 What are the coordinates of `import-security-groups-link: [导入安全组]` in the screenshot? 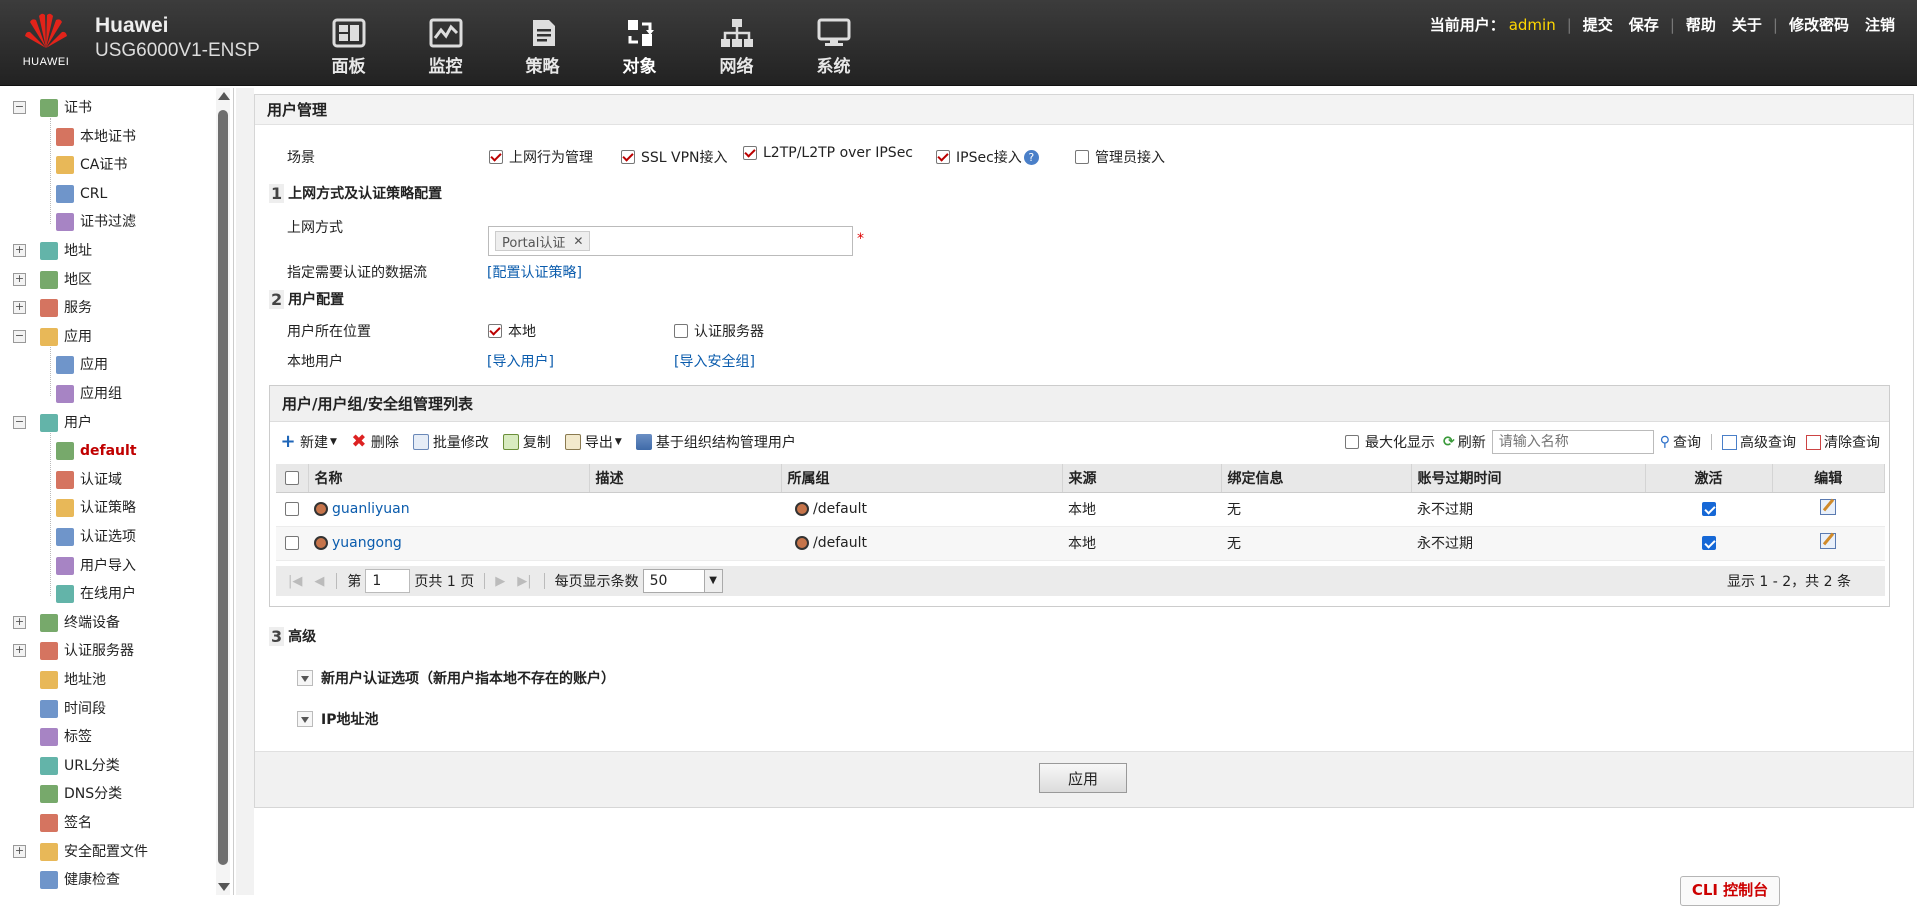 It's located at (714, 361).